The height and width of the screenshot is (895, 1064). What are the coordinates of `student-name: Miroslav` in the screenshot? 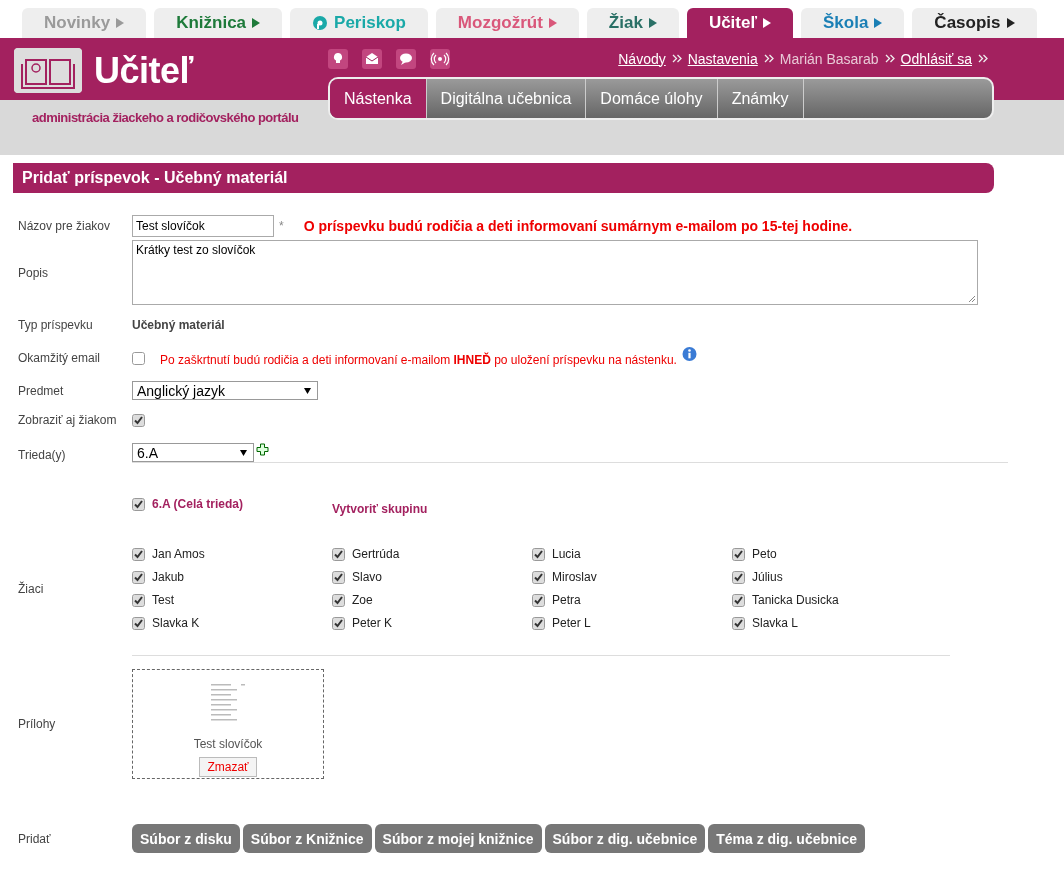 It's located at (574, 577).